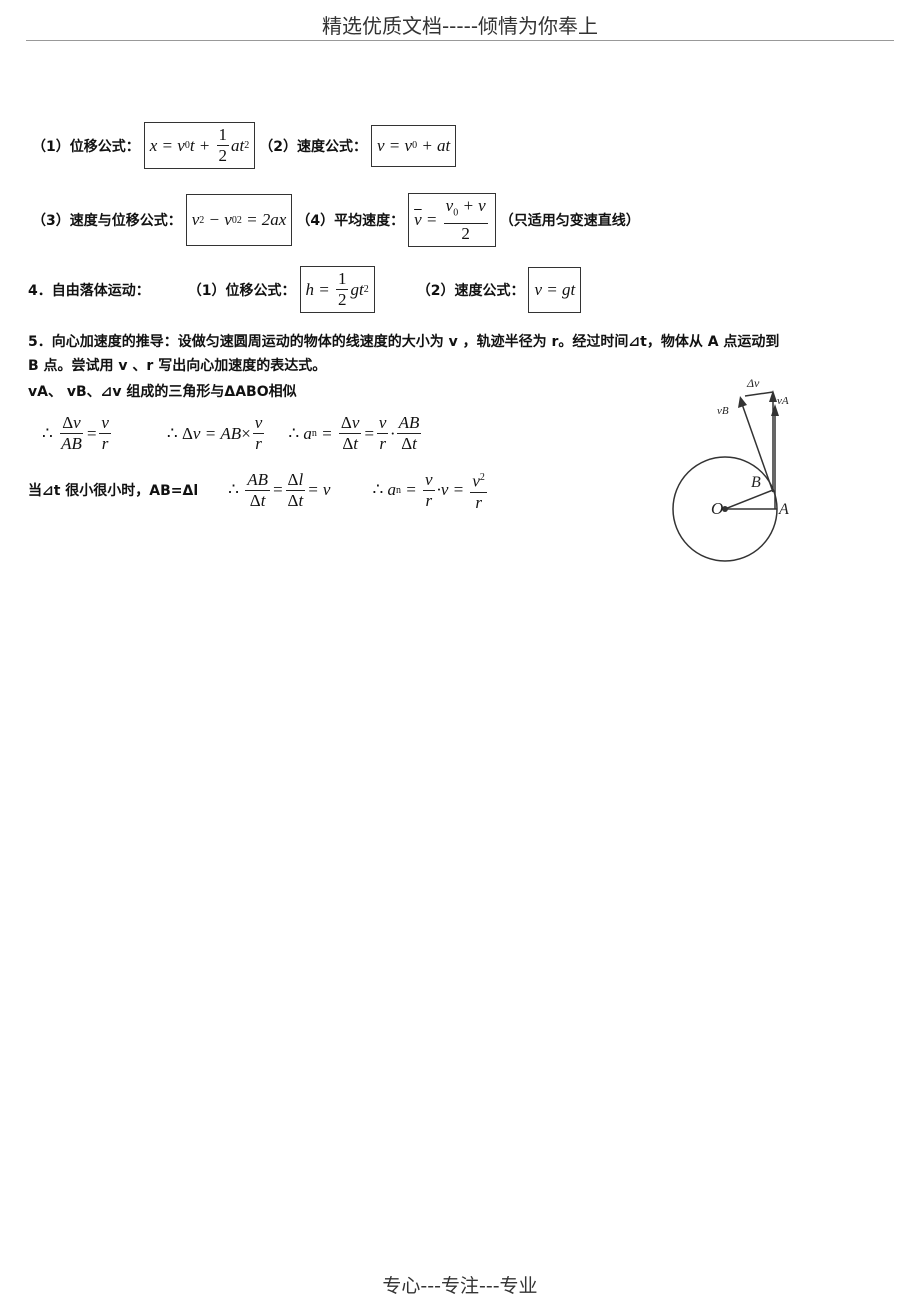  What do you see at coordinates (113, 491) in the screenshot?
I see `small-dt-condition: 当⊿t 很小很小时，AB=Δl` at bounding box center [113, 491].